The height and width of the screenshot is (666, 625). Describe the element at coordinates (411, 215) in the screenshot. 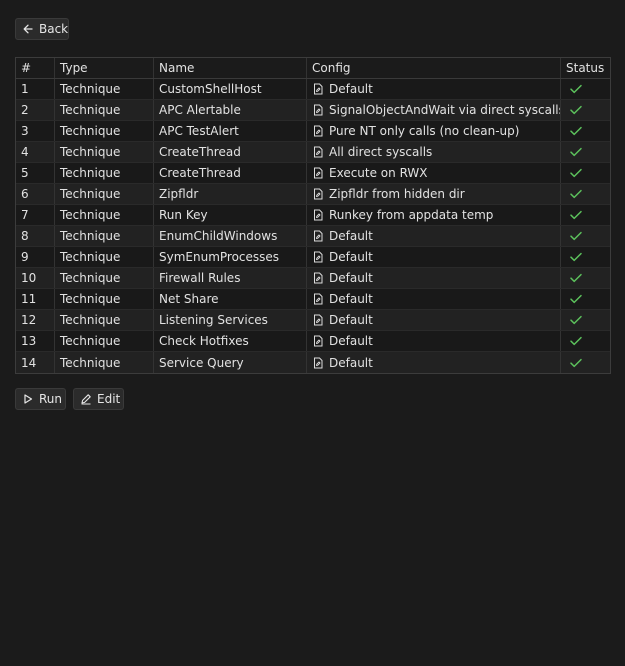

I see `row-config-label: Runkey from appdata temp` at that location.